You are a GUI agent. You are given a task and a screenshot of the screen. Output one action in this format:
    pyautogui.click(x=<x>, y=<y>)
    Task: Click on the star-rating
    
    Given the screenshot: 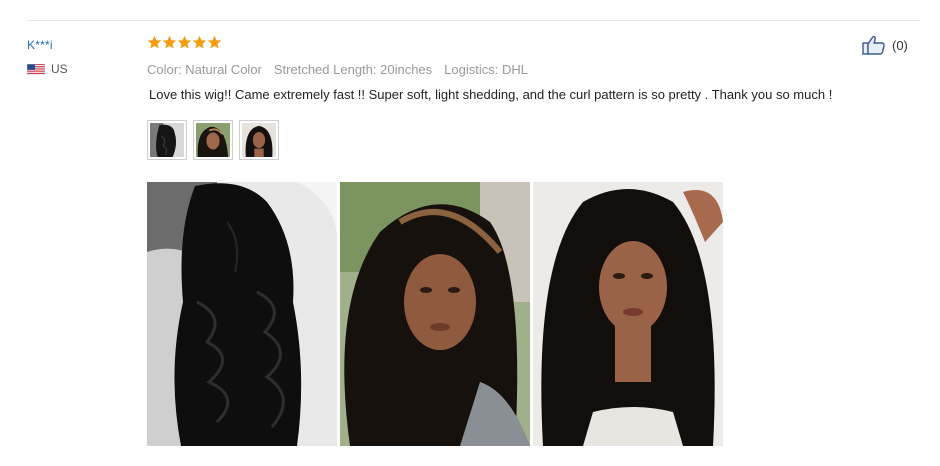 What is the action you would take?
    pyautogui.click(x=184, y=42)
    